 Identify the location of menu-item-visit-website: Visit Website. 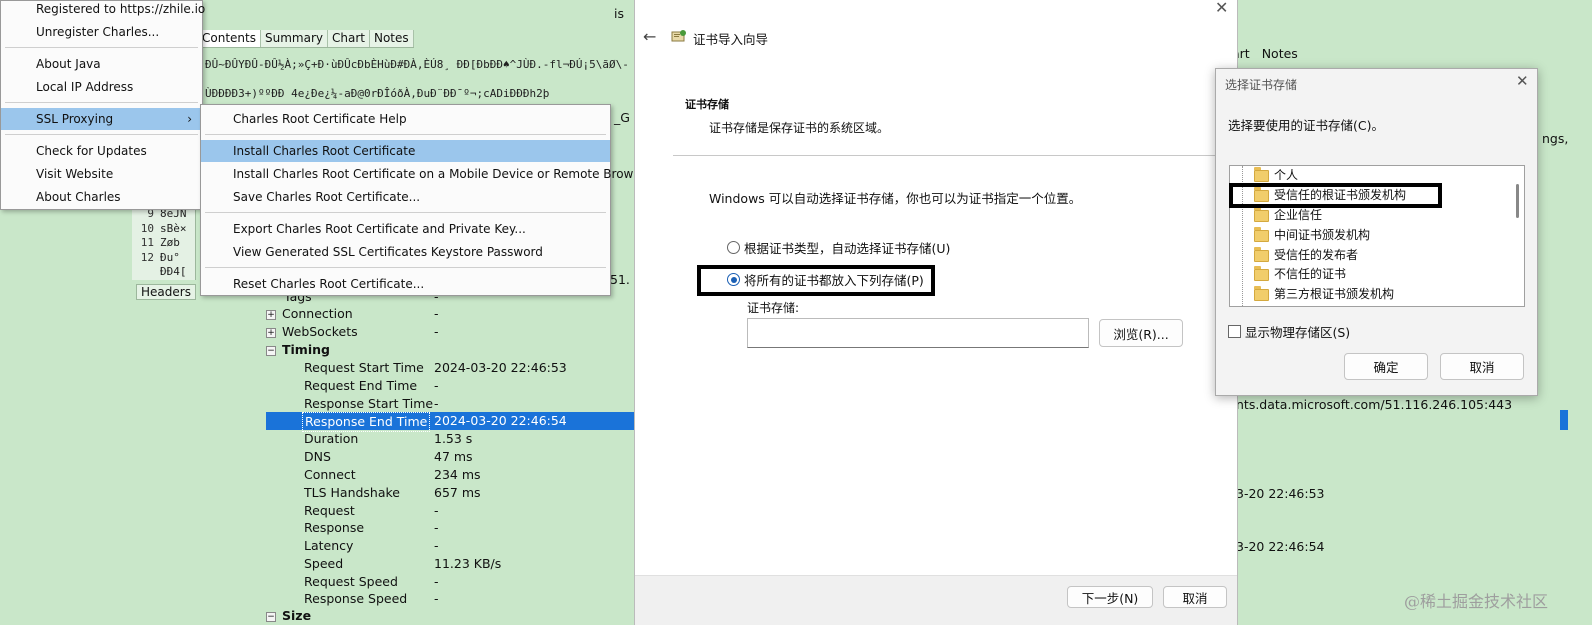
(101, 174).